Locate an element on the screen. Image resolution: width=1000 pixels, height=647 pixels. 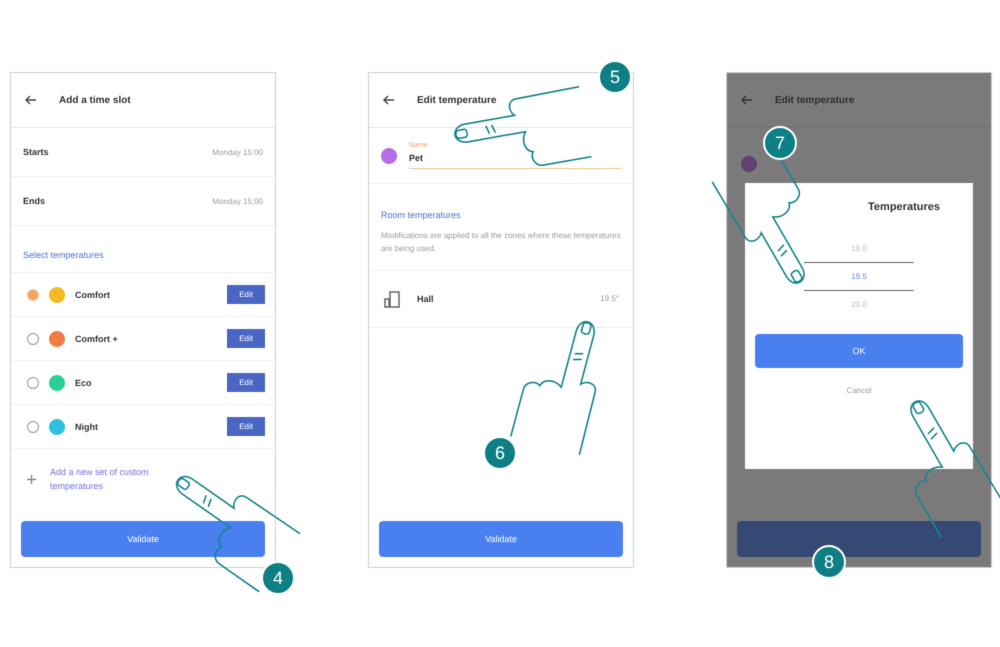
room-name: Hall is located at coordinates (426, 299).